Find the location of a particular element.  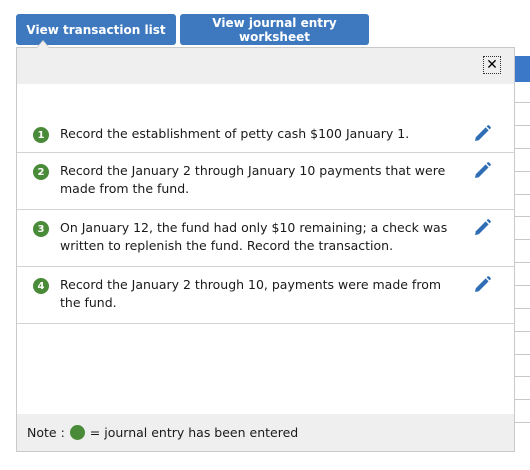

view-journal-entry-worksheet-button: View journal entry worksheet is located at coordinates (274, 29).